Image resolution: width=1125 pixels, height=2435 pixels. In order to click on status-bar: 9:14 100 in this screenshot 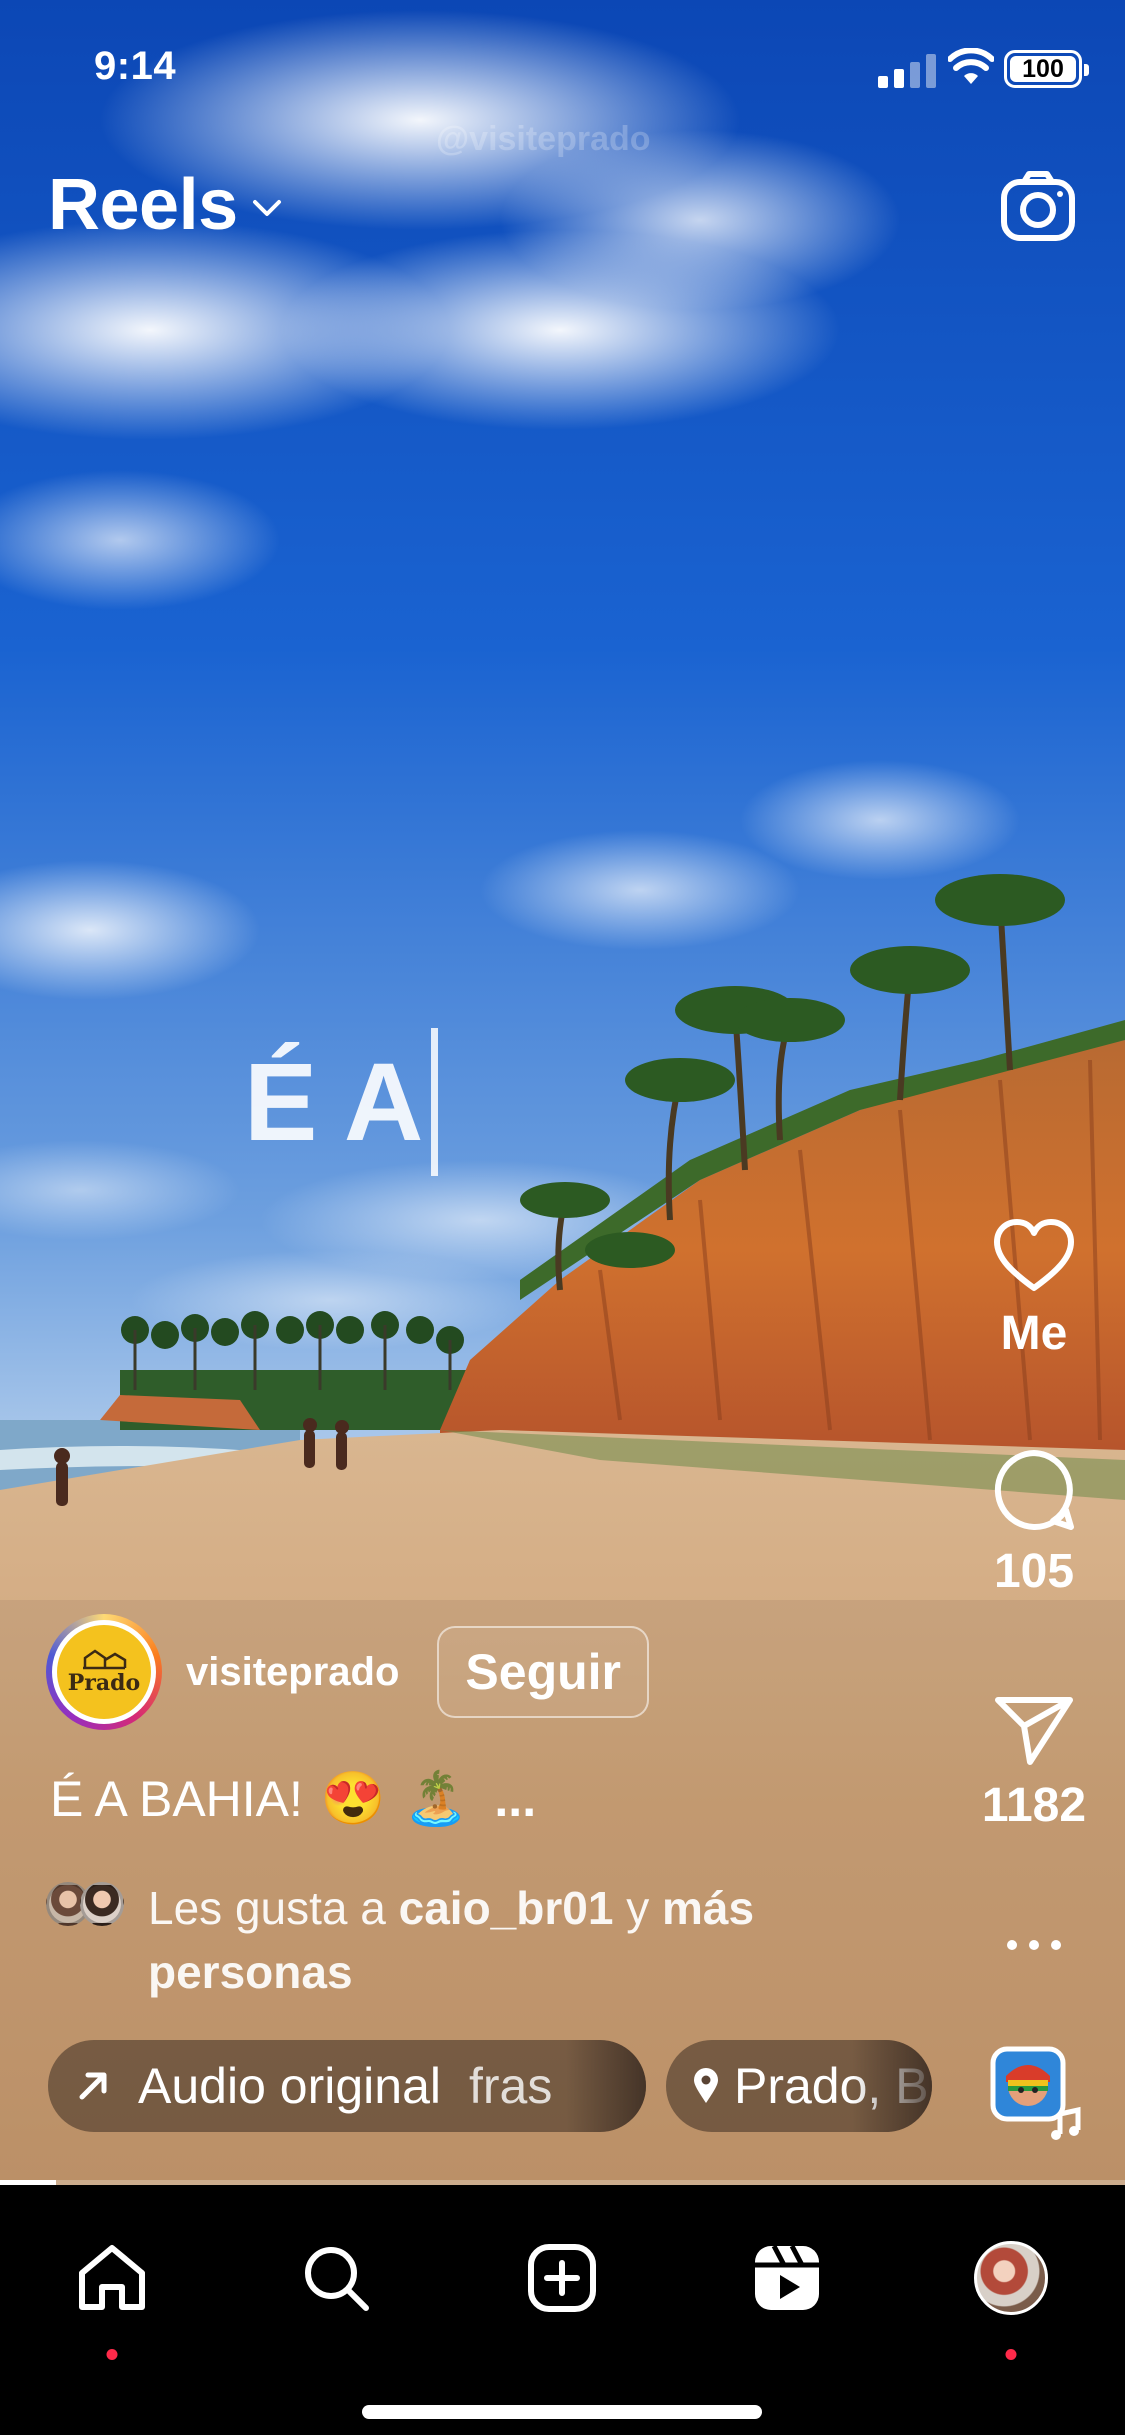, I will do `click(562, 70)`.